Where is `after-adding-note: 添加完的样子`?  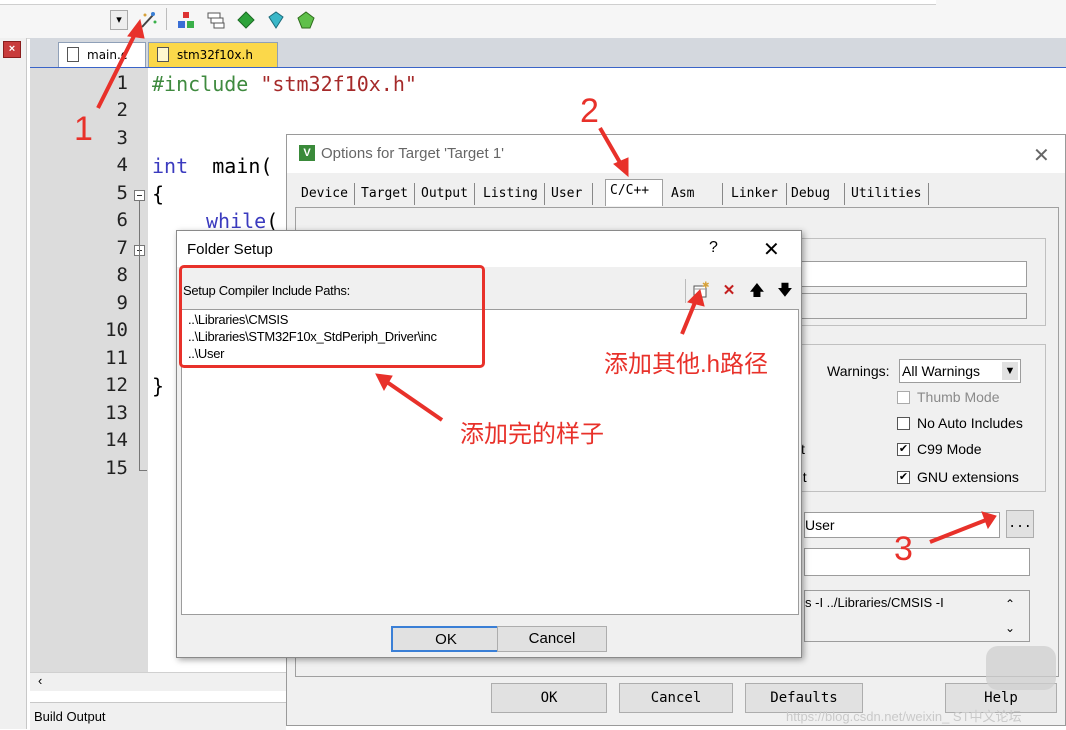 after-adding-note: 添加完的样子 is located at coordinates (532, 434).